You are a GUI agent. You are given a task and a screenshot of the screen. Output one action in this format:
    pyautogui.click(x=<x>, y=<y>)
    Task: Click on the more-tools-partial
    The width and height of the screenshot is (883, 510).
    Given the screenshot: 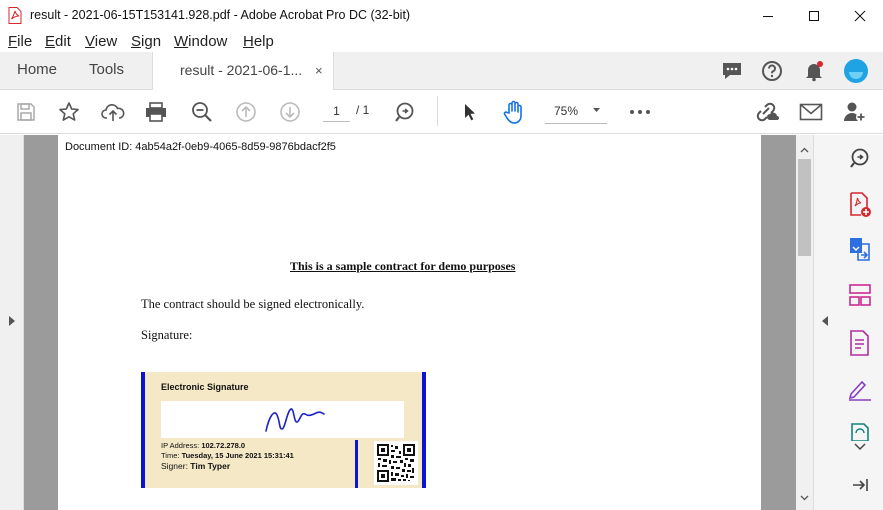 What is the action you would take?
    pyautogui.click(x=860, y=431)
    